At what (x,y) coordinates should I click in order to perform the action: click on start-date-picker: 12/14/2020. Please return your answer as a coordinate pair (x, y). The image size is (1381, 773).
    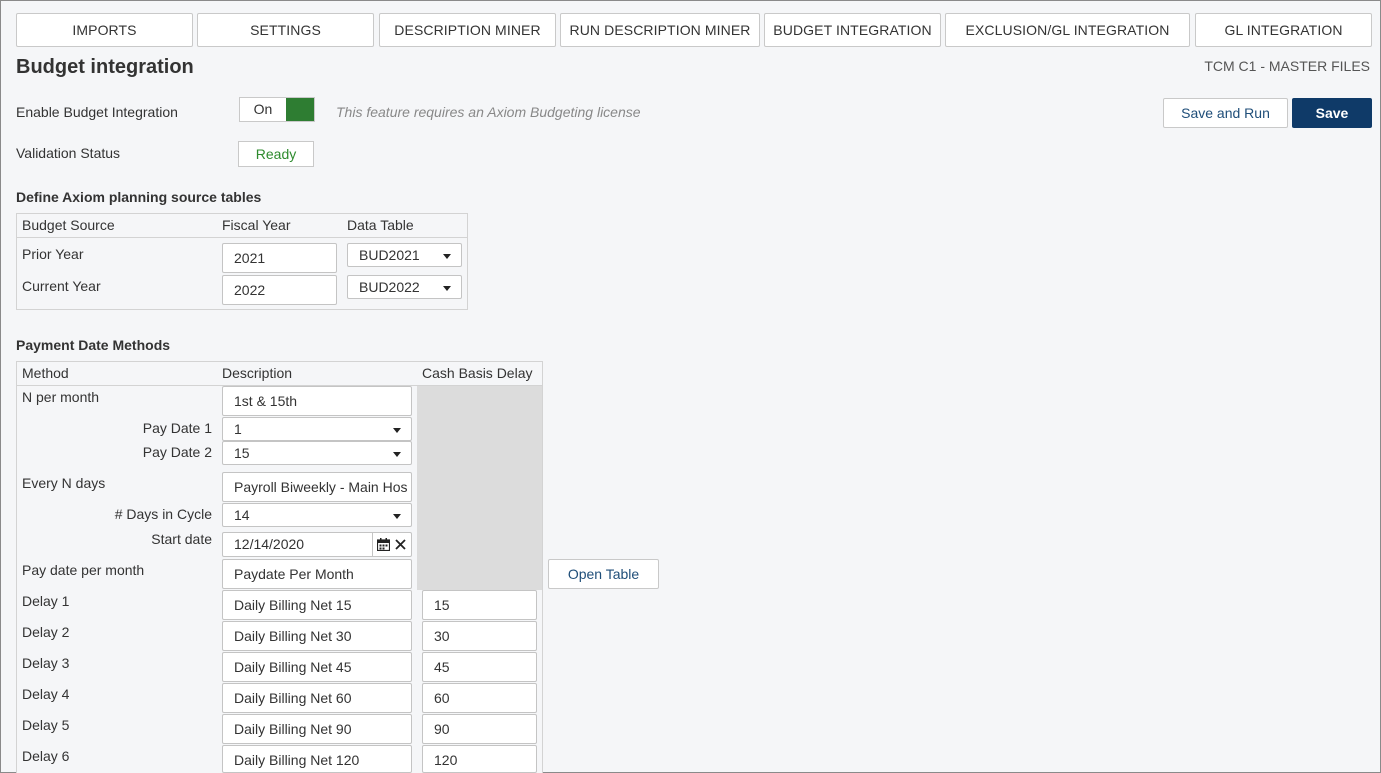
    Looking at the image, I should click on (317, 544).